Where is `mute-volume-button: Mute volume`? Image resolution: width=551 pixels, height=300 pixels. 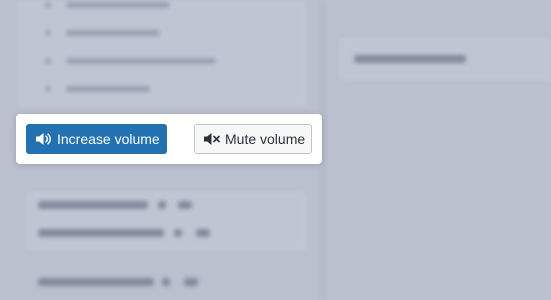 mute-volume-button: Mute volume is located at coordinates (253, 139).